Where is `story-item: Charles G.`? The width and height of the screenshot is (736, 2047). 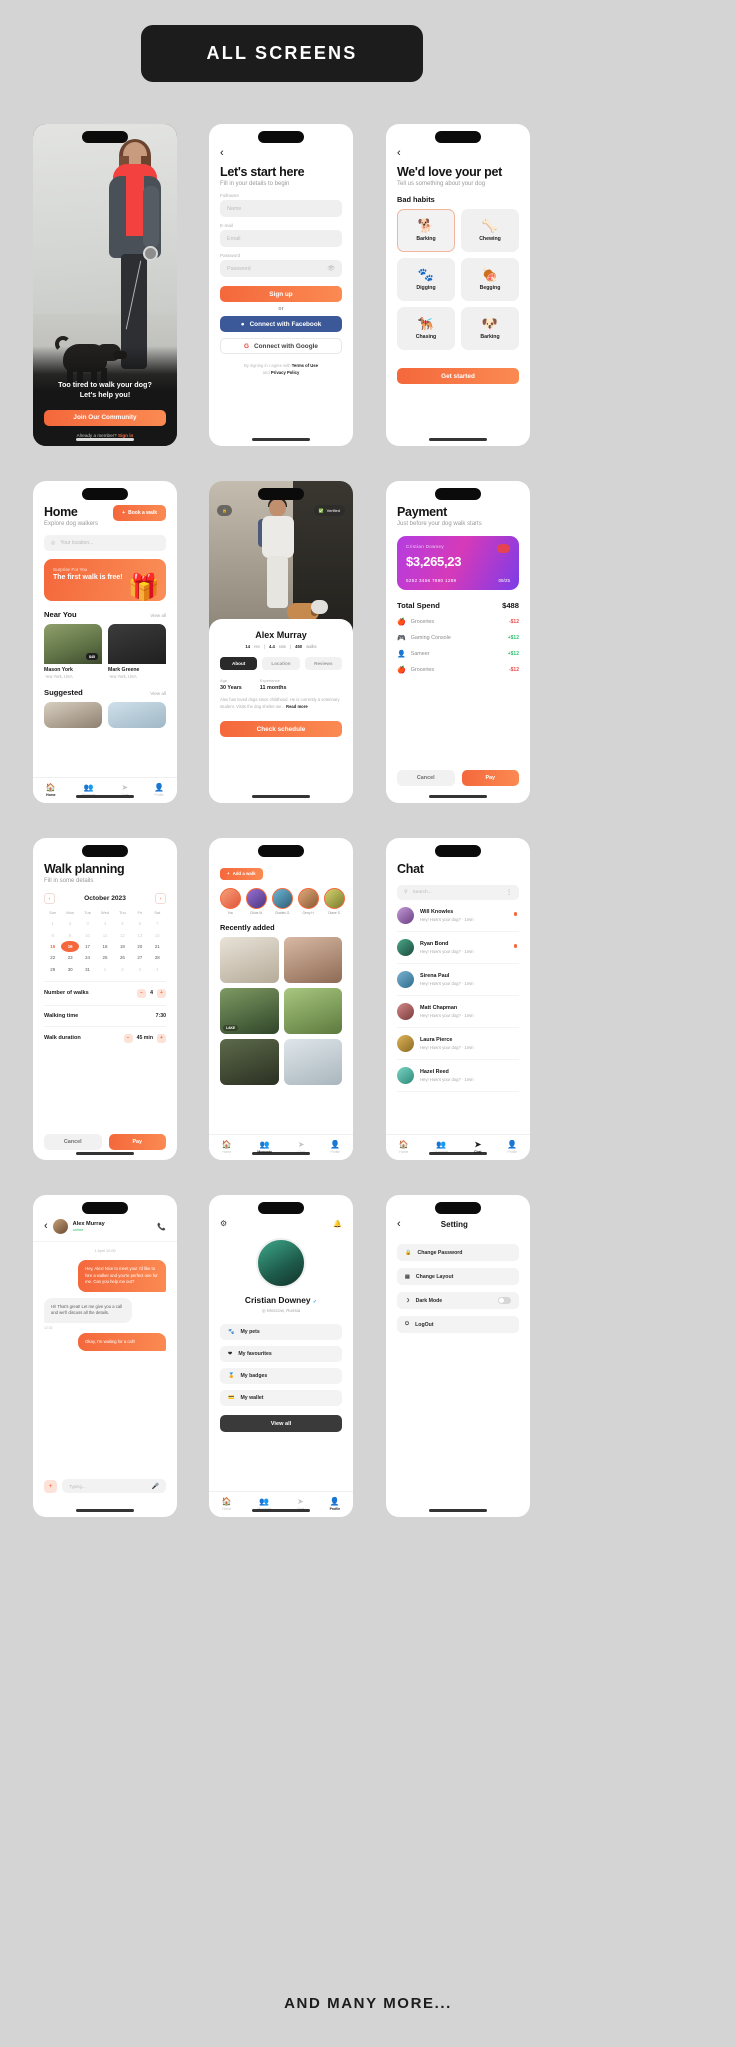 story-item: Charles G. is located at coordinates (282, 901).